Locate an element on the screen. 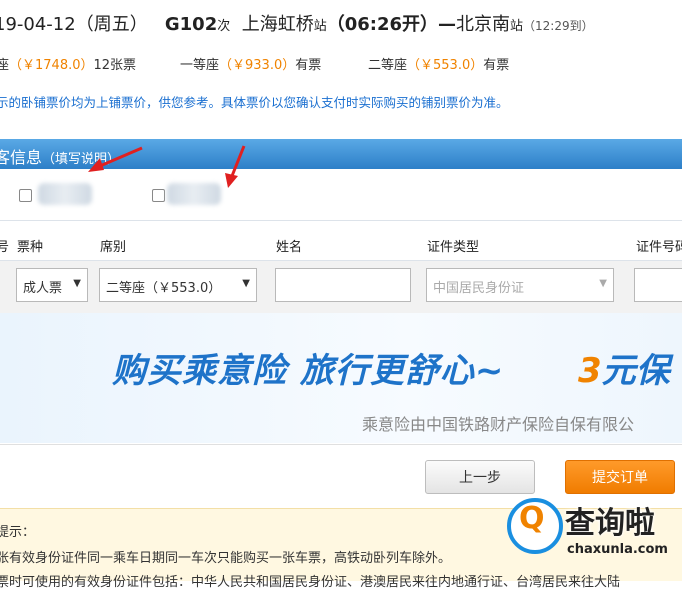 The width and height of the screenshot is (682, 590). submit-order-button: 提交订单 is located at coordinates (620, 477).